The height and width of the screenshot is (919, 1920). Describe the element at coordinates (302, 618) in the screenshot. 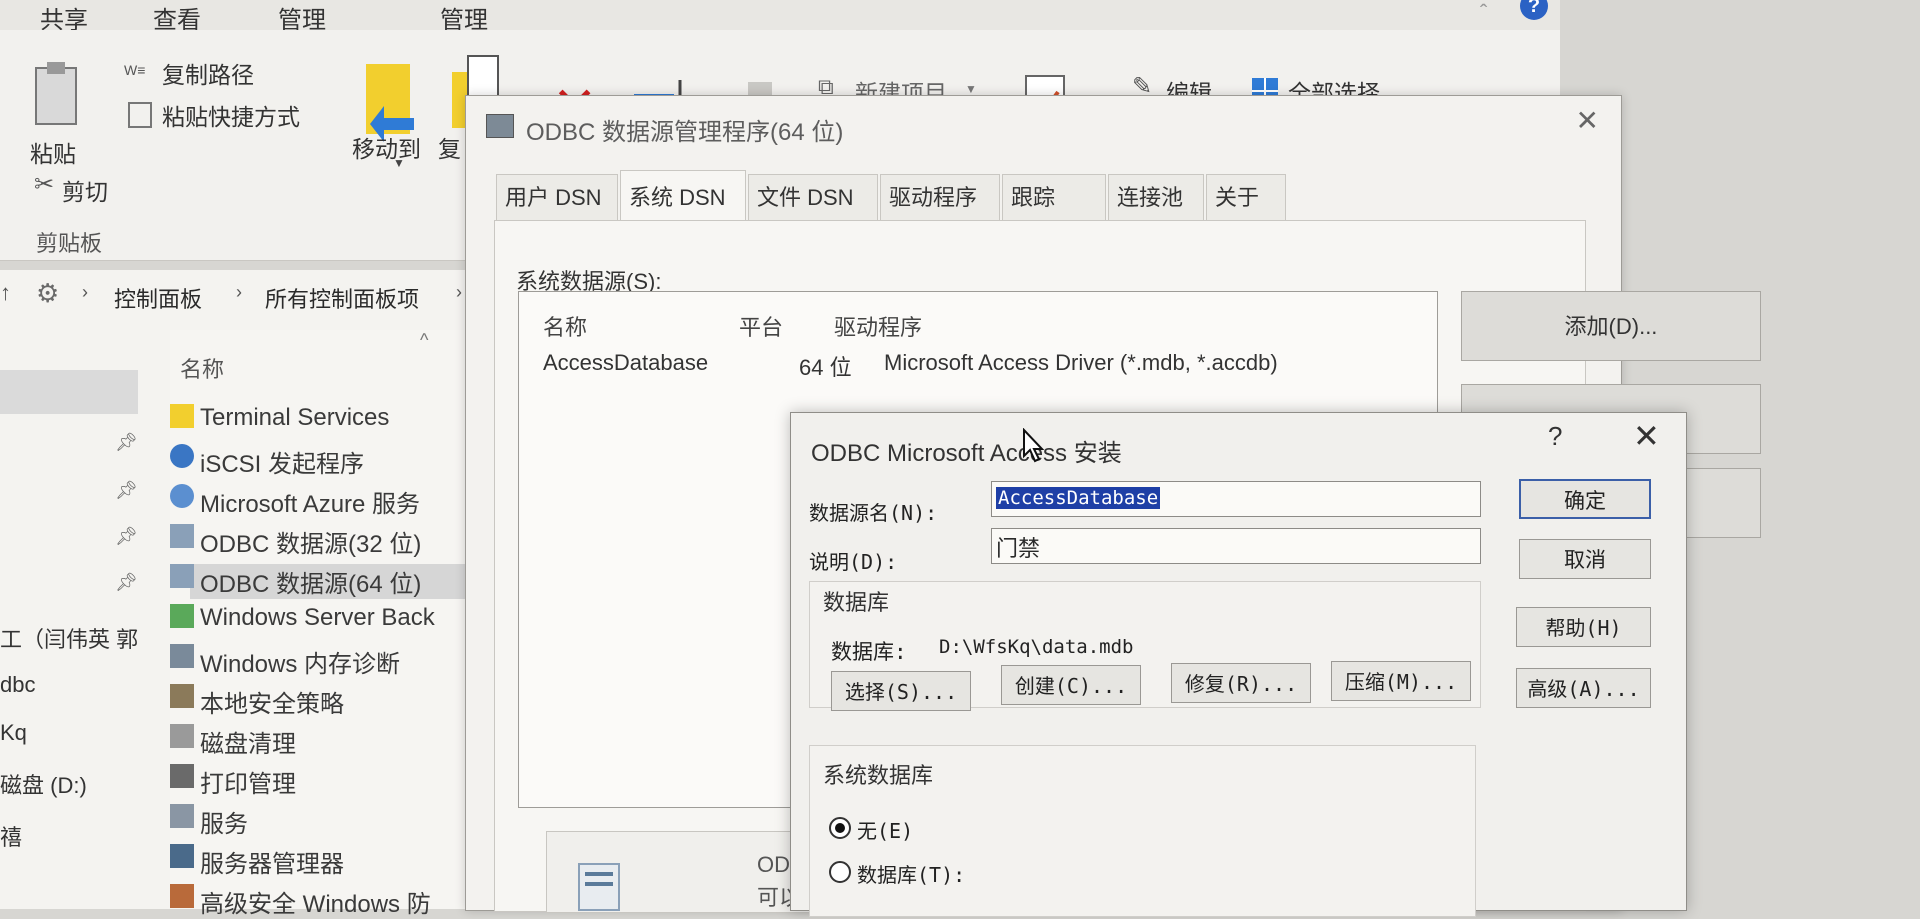

I see `list-item: Windows Server Back` at that location.